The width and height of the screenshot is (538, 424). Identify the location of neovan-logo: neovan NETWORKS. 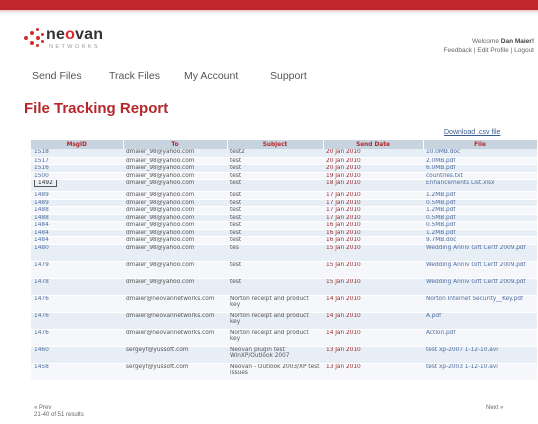
(79, 42).